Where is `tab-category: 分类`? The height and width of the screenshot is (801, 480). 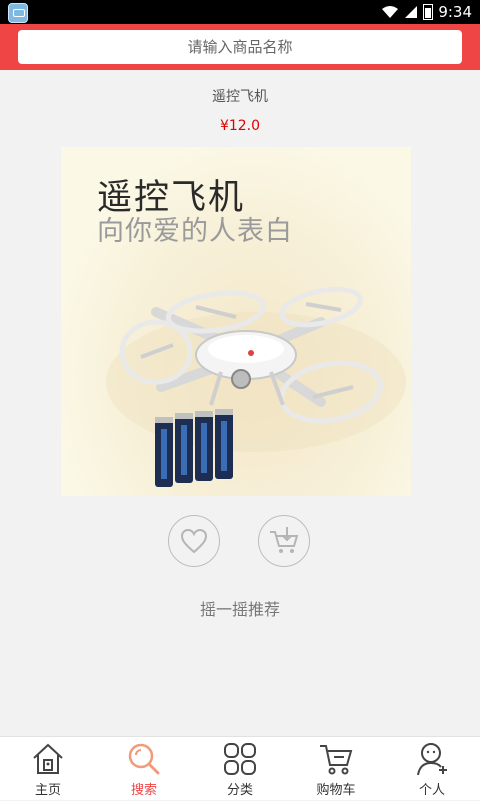 tab-category: 分类 is located at coordinates (240, 769).